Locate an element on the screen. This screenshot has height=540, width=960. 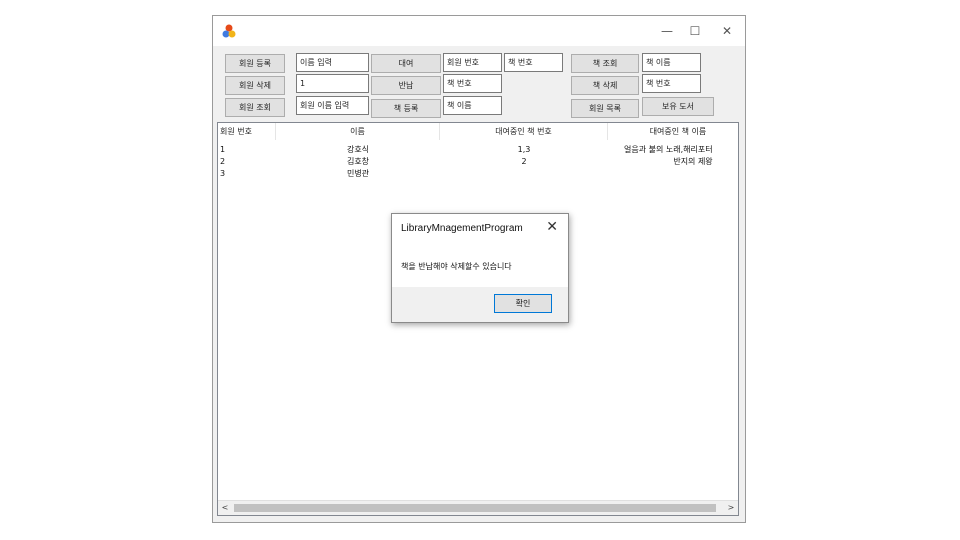
scroll-thumb is located at coordinates (475, 508).